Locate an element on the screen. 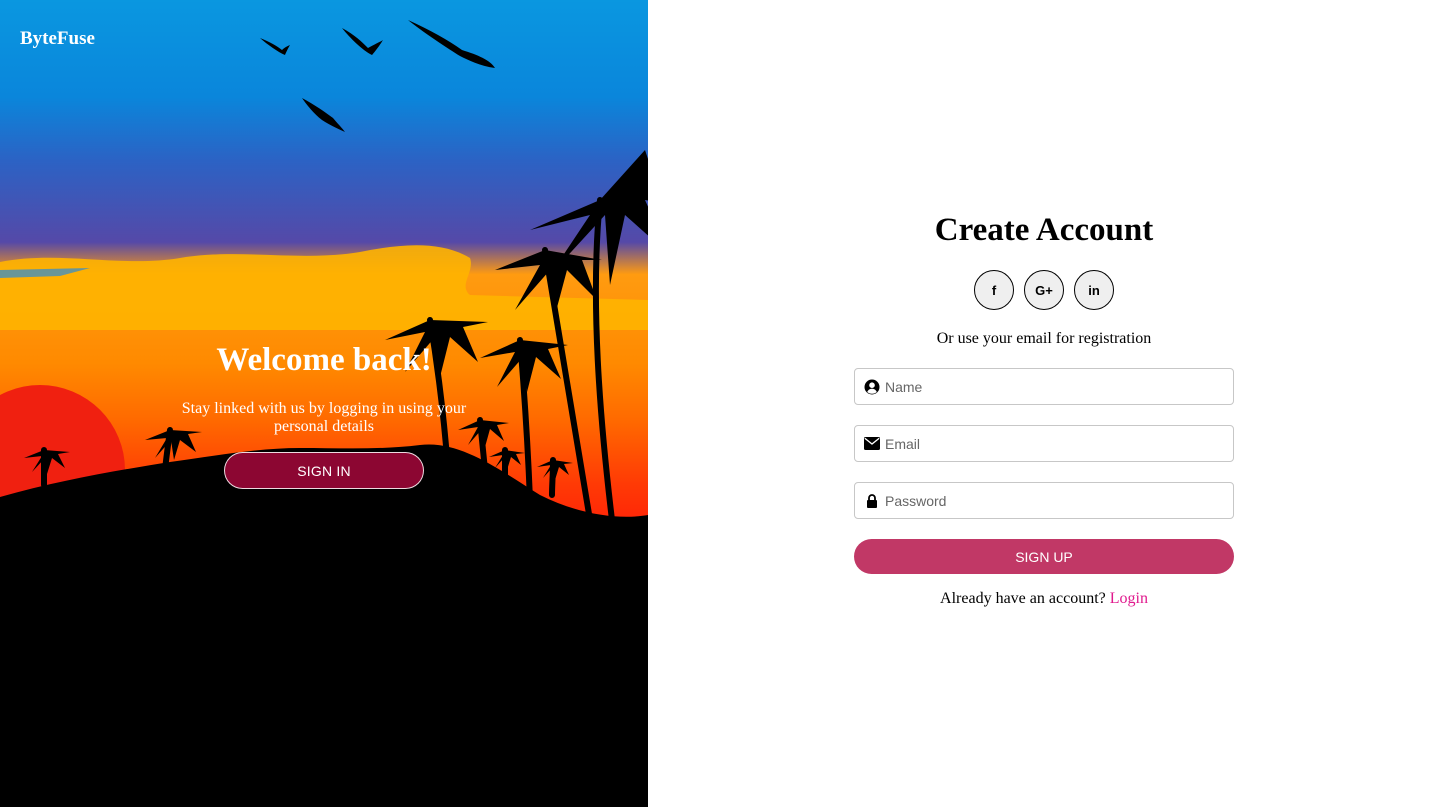  user-icon is located at coordinates (872, 387).